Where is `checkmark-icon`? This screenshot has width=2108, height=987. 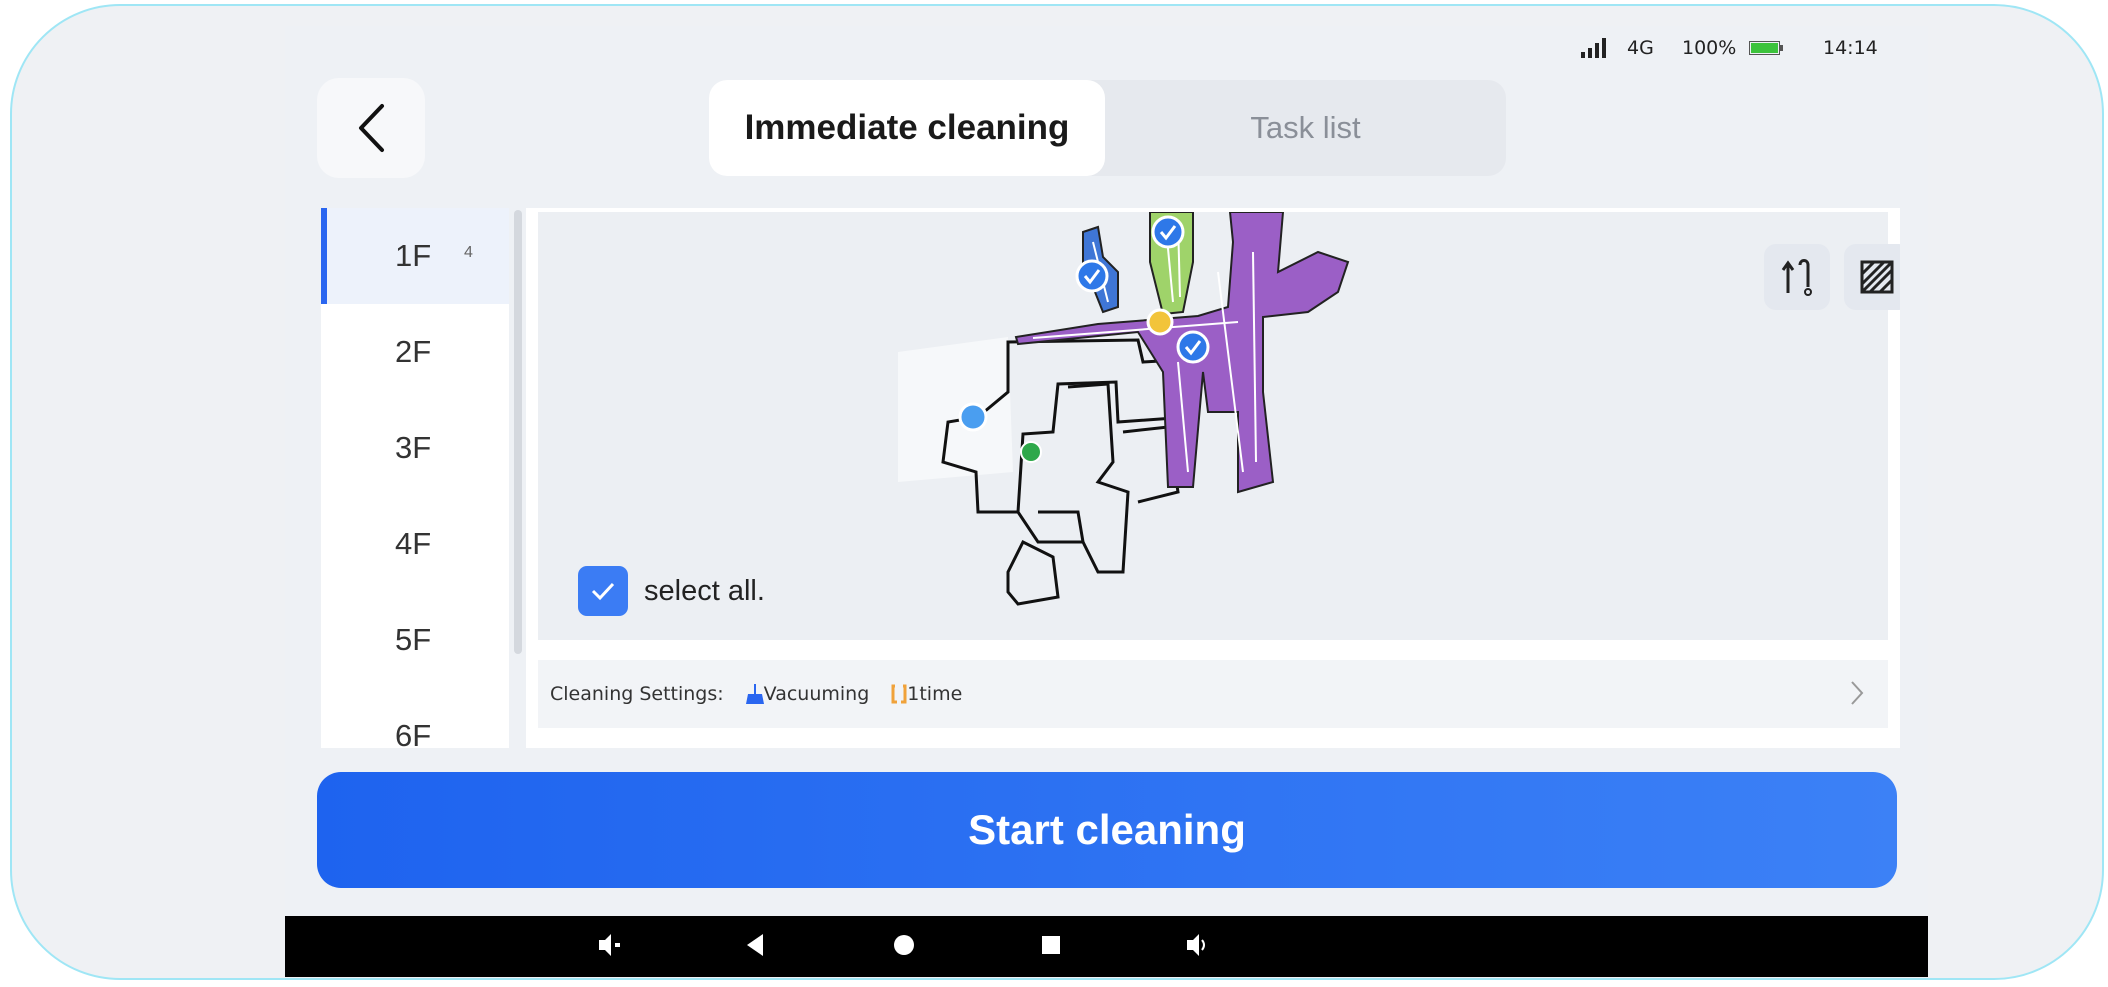 checkmark-icon is located at coordinates (603, 591).